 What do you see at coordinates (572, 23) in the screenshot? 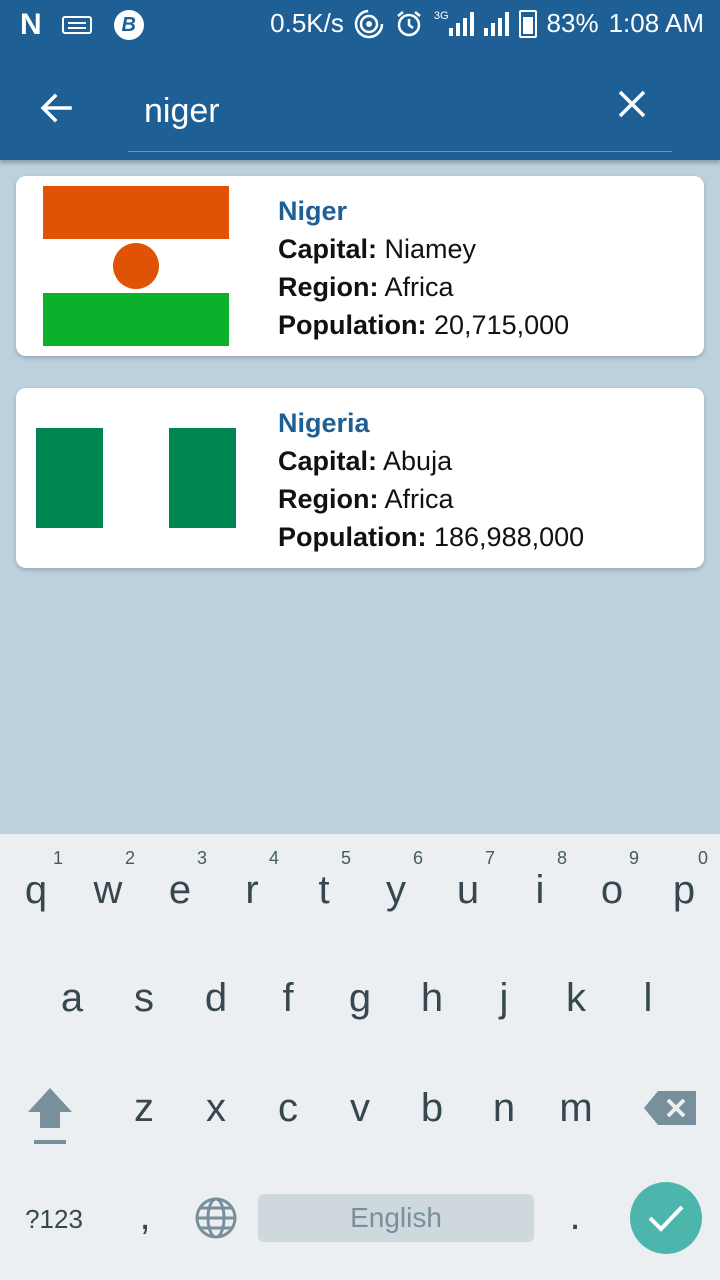
I see `battery-level: 83%` at bounding box center [572, 23].